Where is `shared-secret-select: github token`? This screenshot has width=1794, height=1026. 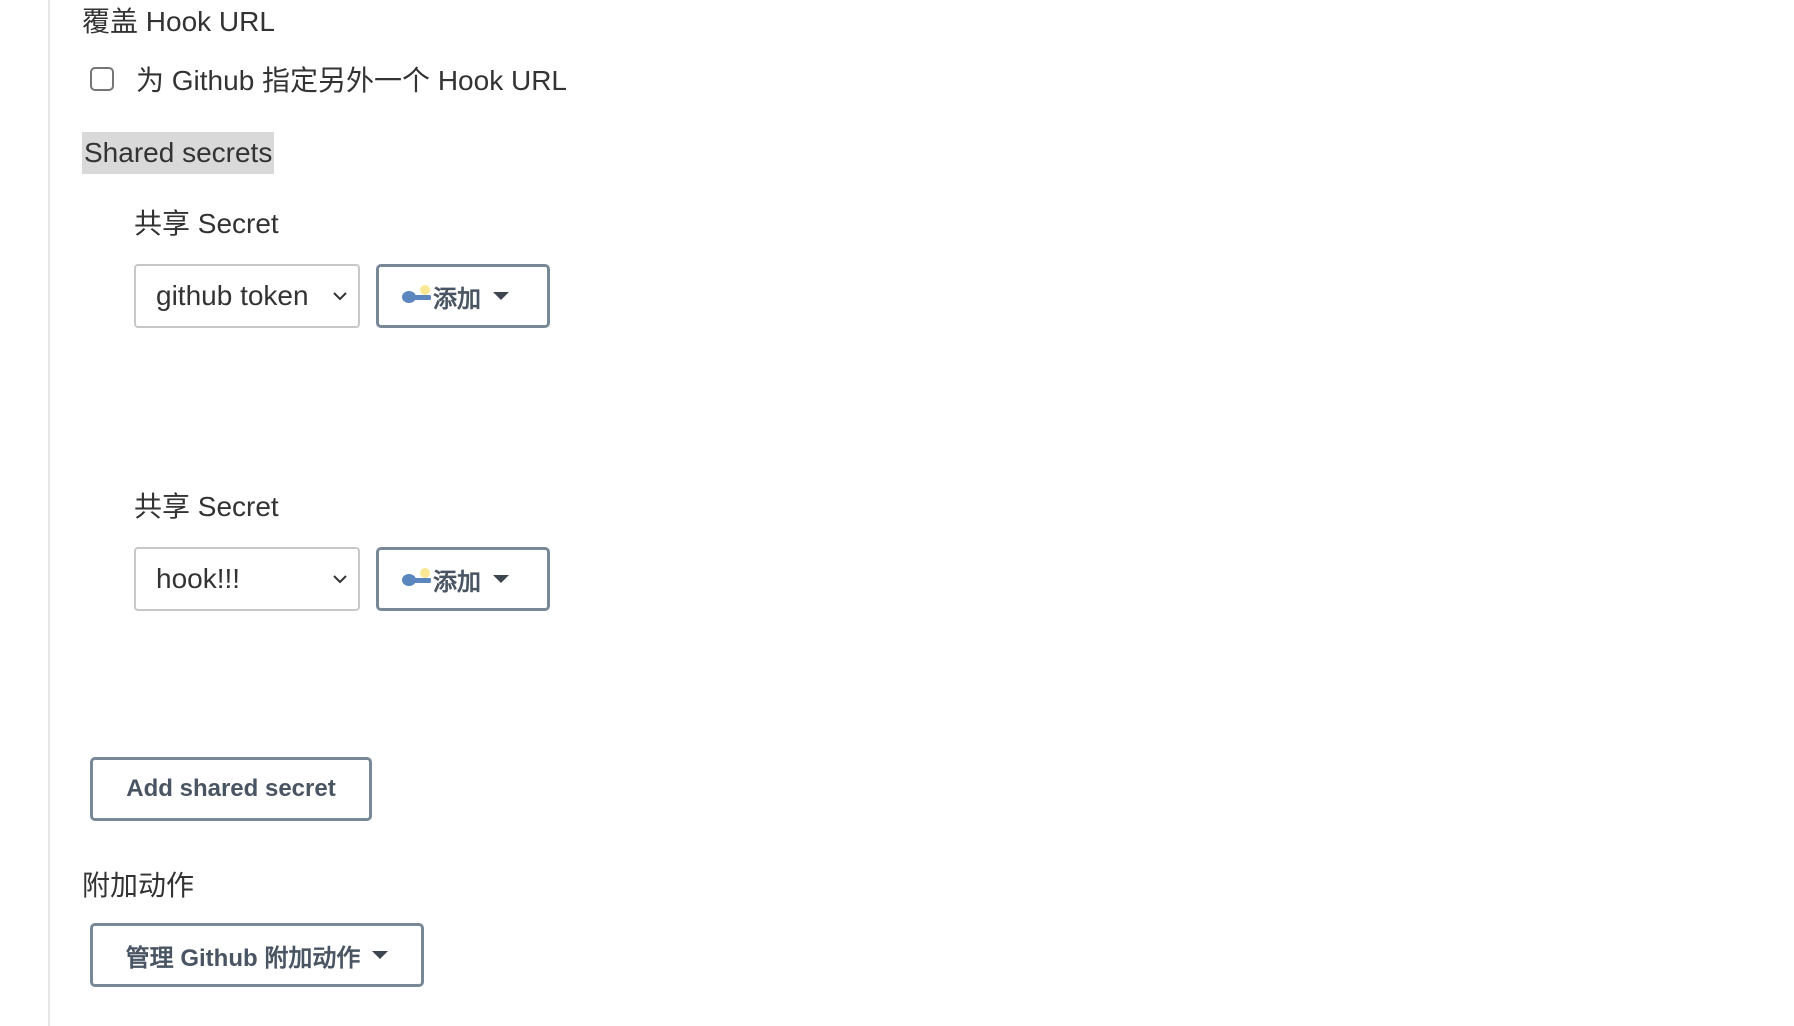 shared-secret-select: github token is located at coordinates (247, 296).